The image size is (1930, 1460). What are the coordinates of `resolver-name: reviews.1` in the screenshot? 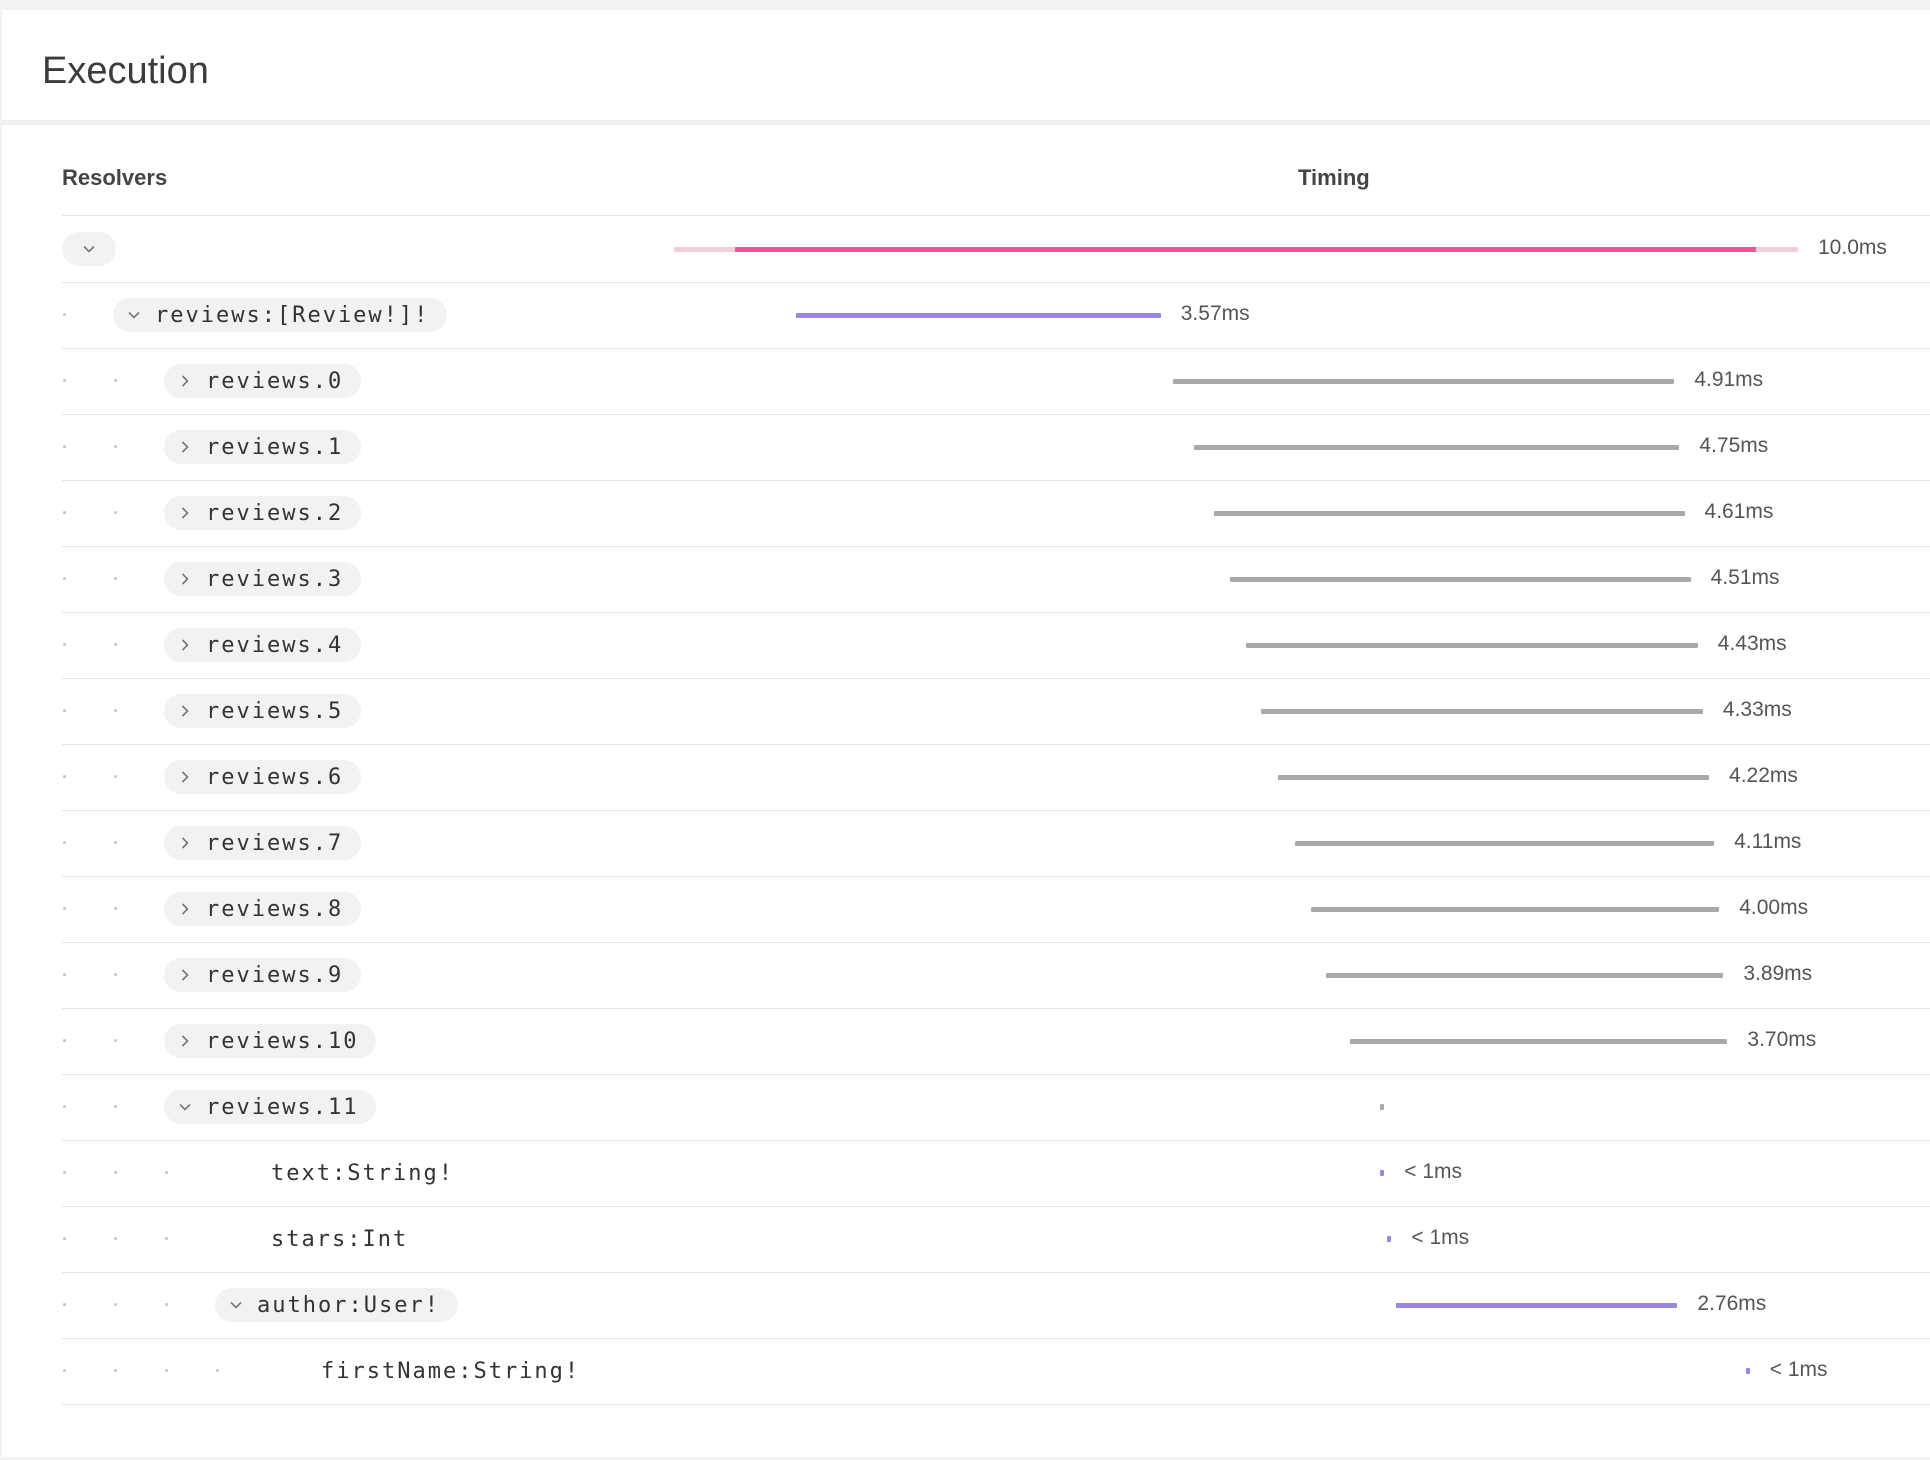 It's located at (275, 447).